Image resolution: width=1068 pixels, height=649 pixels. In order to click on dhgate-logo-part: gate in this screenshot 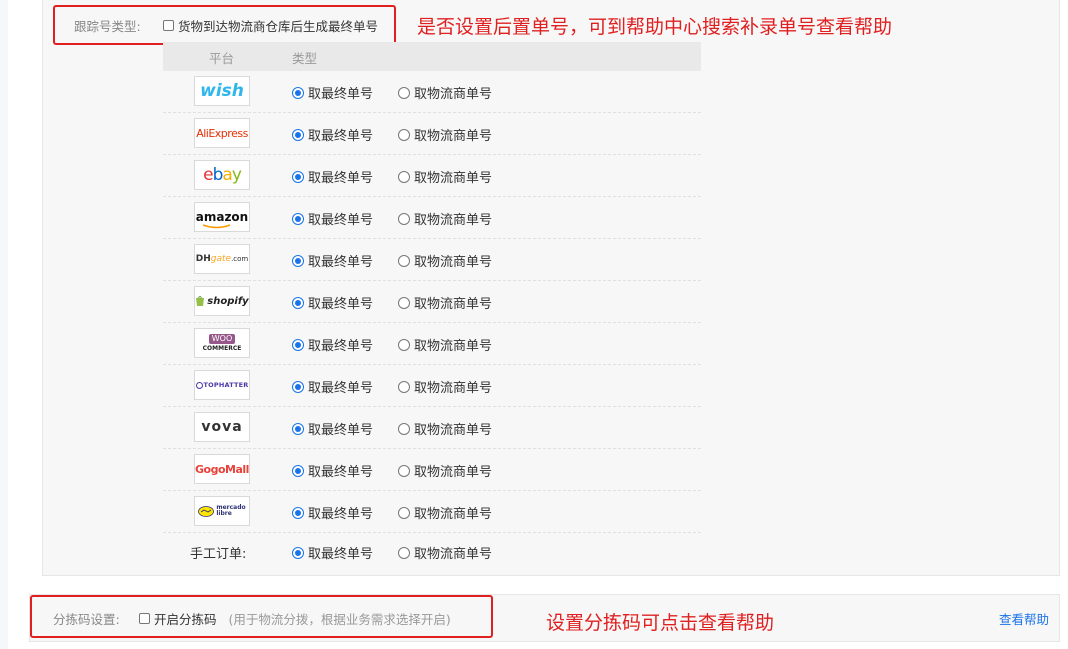, I will do `click(221, 259)`.